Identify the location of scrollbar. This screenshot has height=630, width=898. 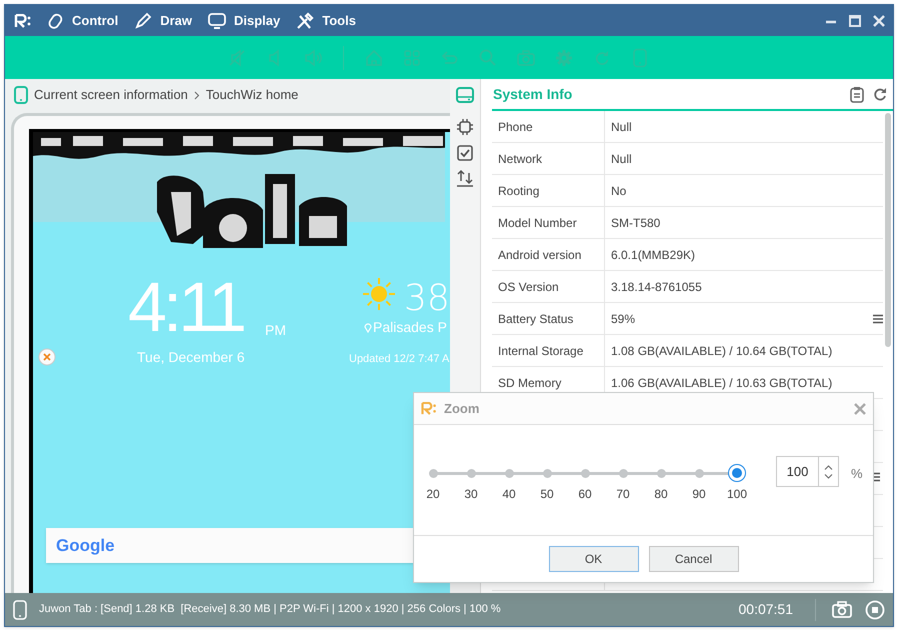
(888, 230).